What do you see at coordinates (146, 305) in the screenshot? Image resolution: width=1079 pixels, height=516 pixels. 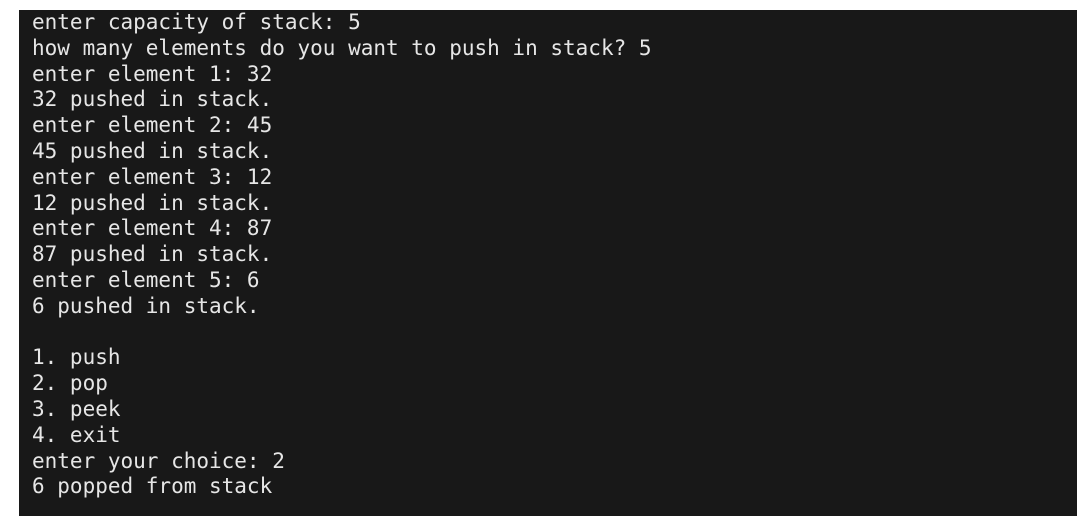 I see `terminal-line: 6 pushed in stack.` at bounding box center [146, 305].